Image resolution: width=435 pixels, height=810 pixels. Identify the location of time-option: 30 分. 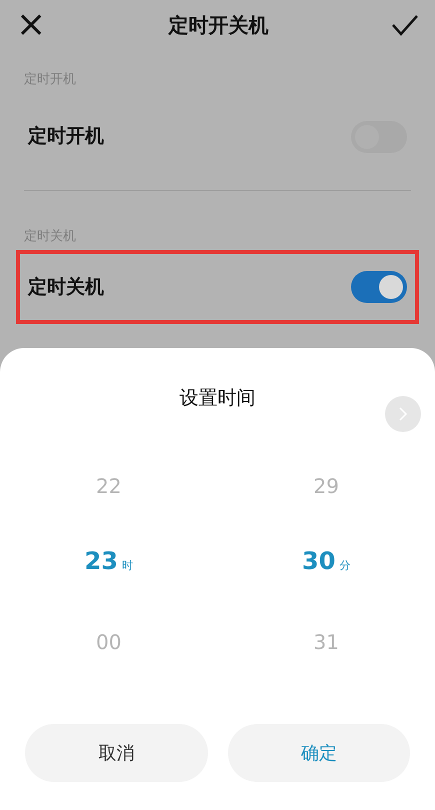
(326, 563).